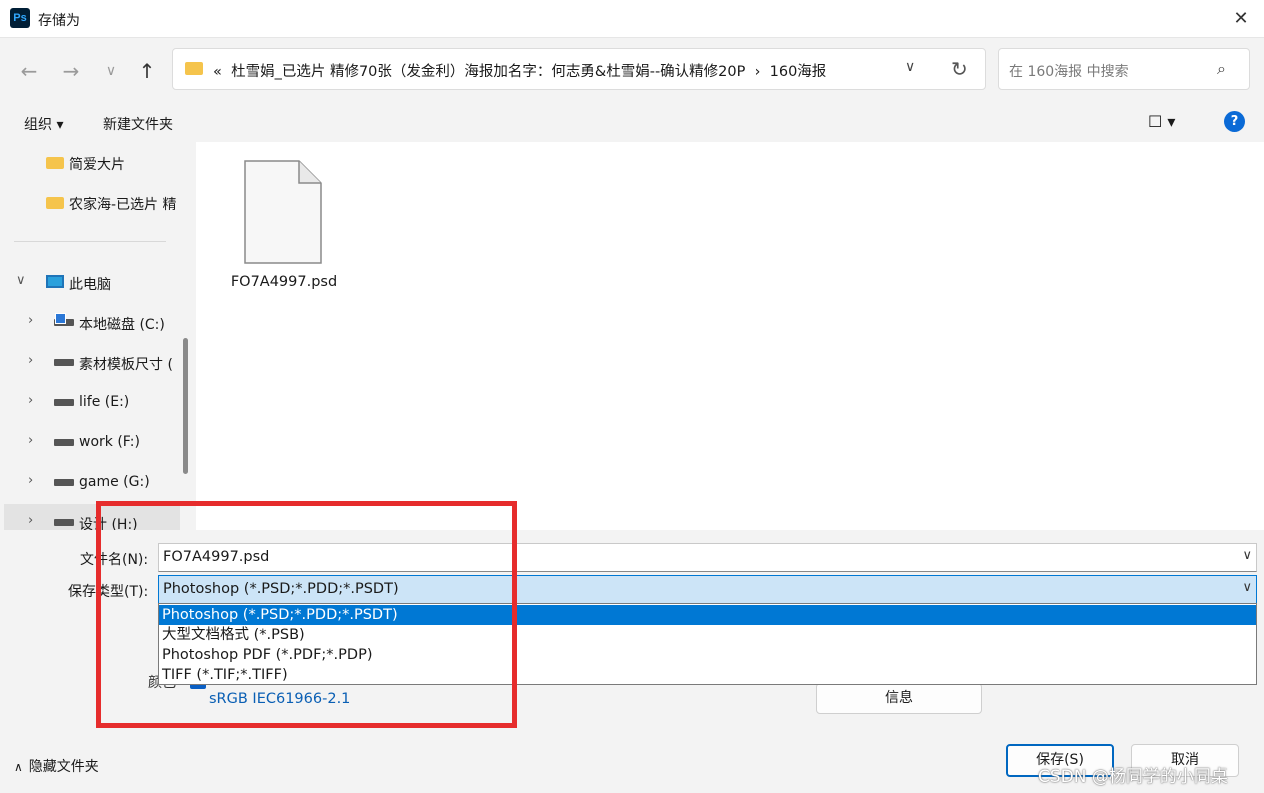  I want to click on sidebar-item-drive: › game (G:), so click(88, 482).